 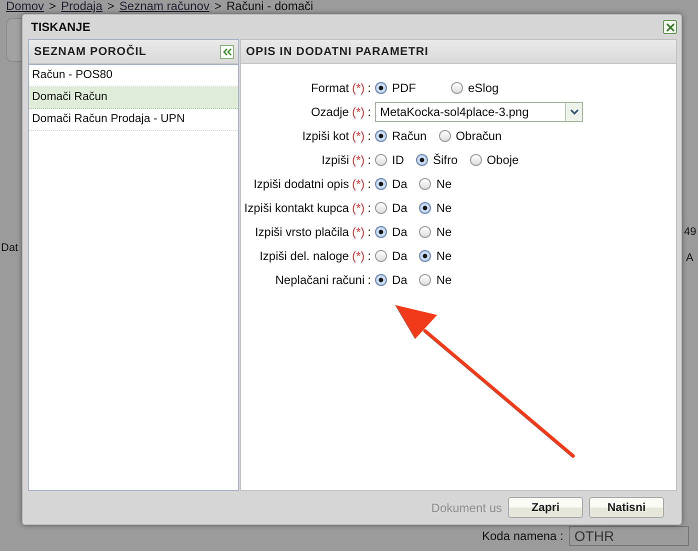 I want to click on background-label: Dokument us, so click(x=466, y=507).